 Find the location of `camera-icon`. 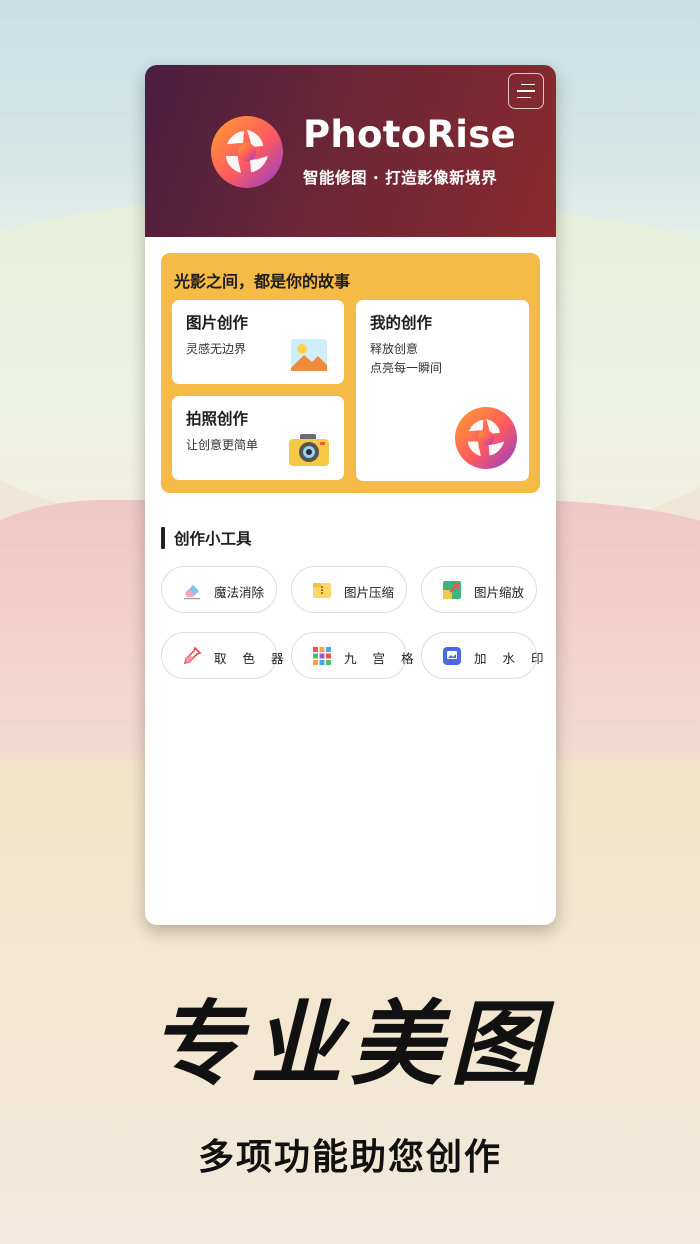

camera-icon is located at coordinates (309, 450).